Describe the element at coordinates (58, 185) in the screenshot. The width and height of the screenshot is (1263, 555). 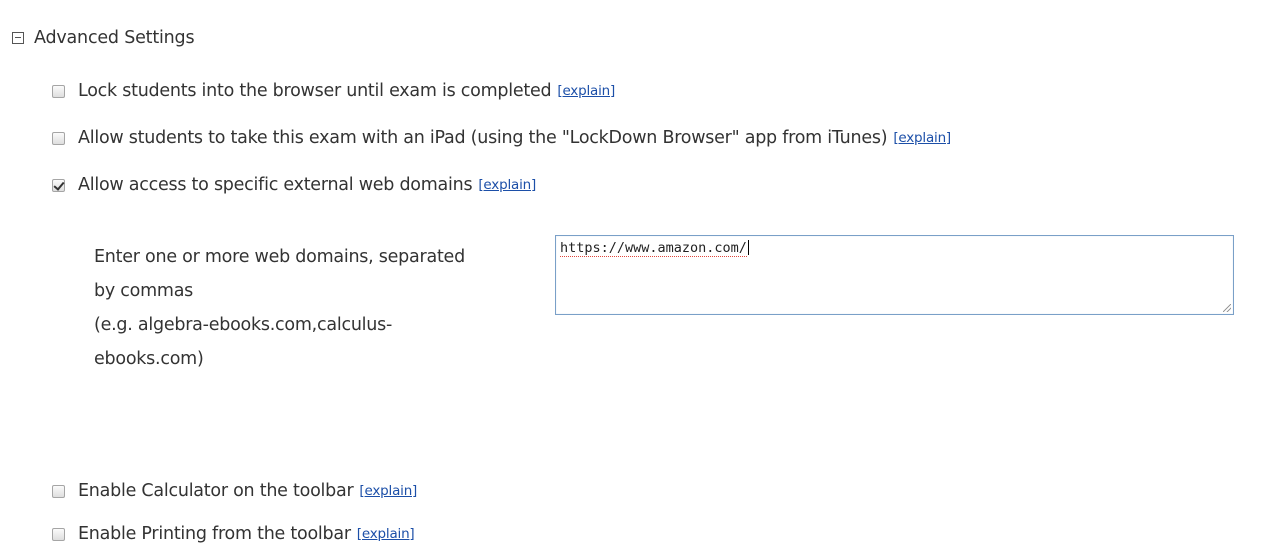
I see `external-domains-checkbox` at that location.